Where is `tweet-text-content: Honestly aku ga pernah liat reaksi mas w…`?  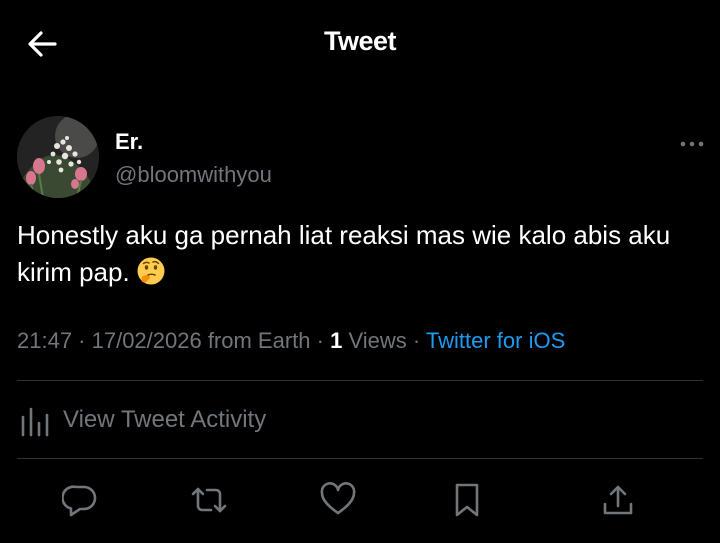
tweet-text-content: Honestly aku ga pernah liat reaksi mas w… is located at coordinates (344, 253).